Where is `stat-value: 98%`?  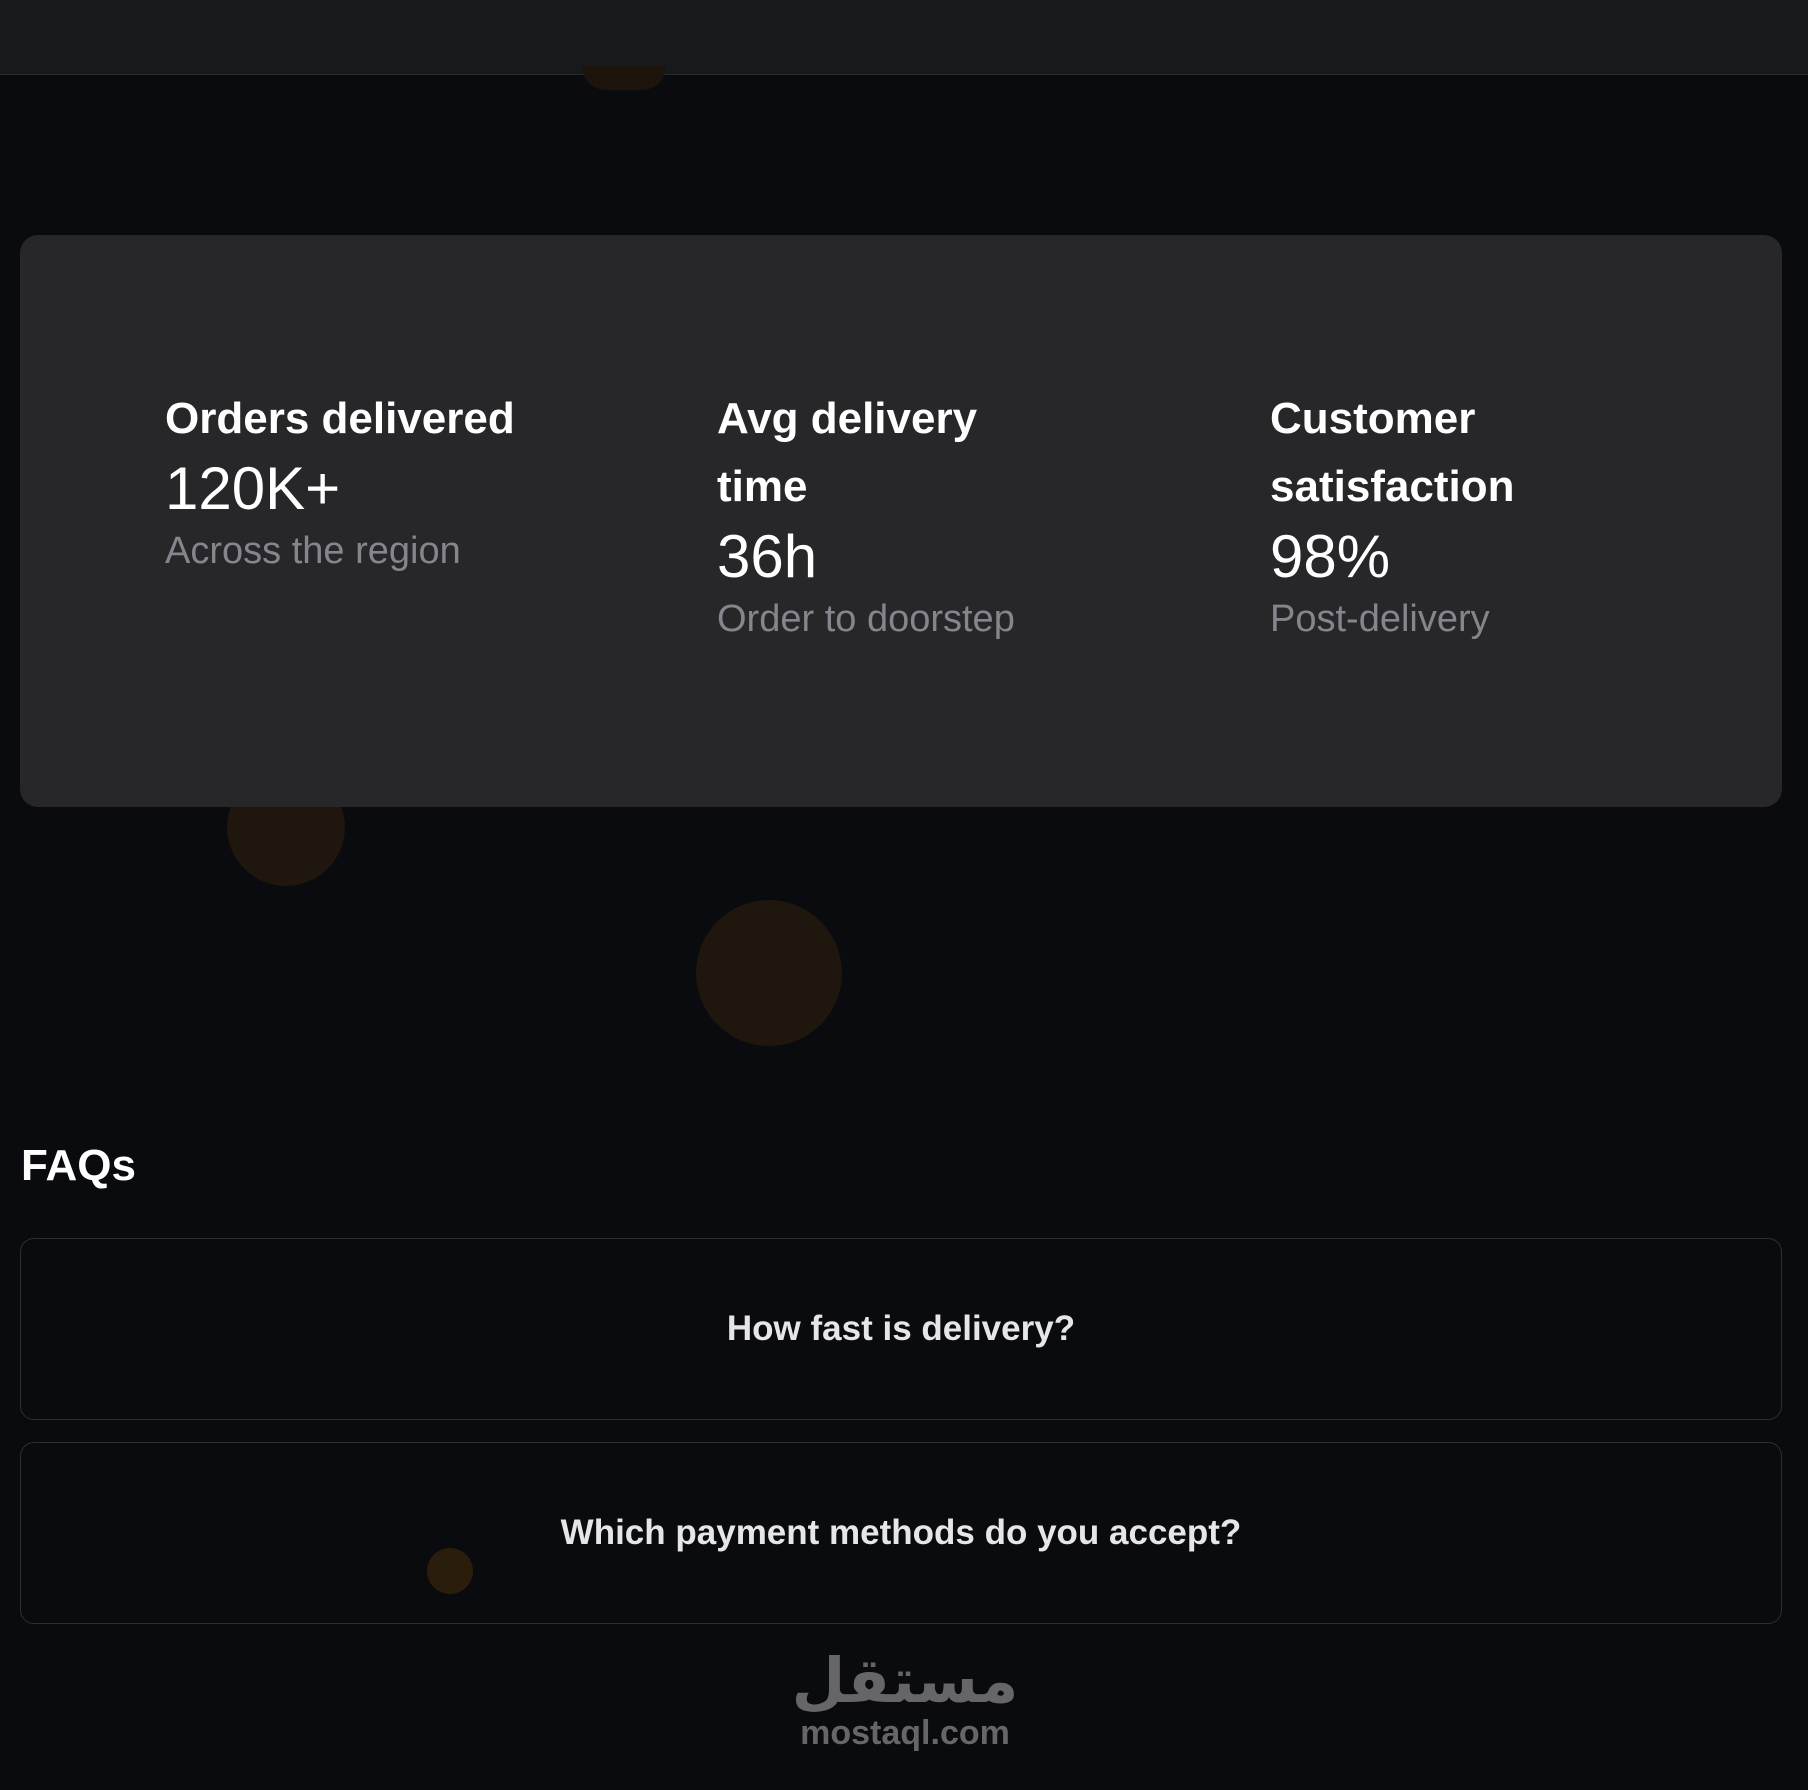 stat-value: 98% is located at coordinates (1330, 556).